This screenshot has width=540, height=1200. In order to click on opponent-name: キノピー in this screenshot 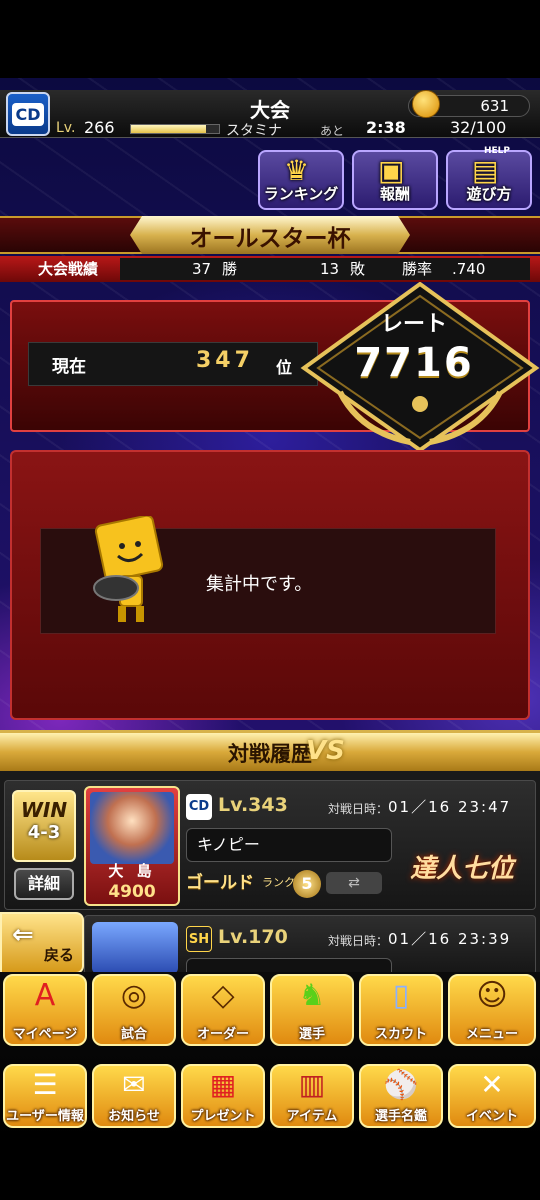, I will do `click(289, 845)`.